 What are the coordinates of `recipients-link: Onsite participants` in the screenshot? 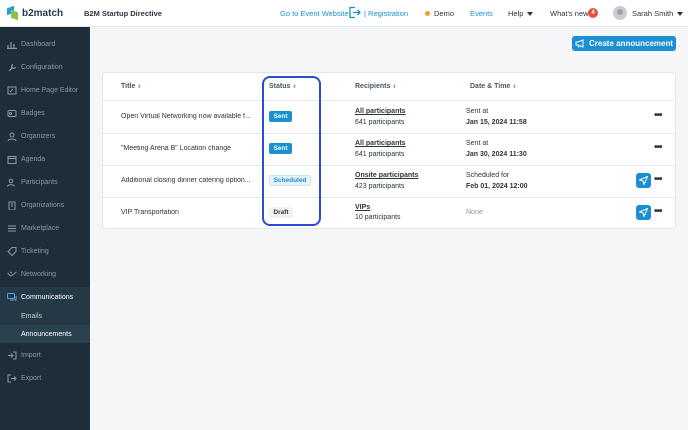 It's located at (386, 175).